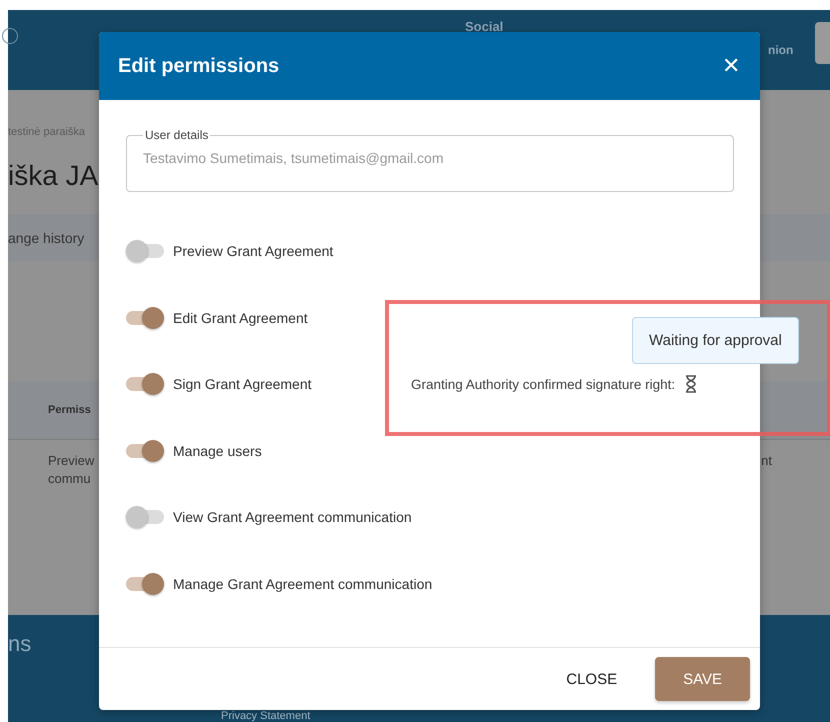 The height and width of the screenshot is (722, 830). What do you see at coordinates (715, 340) in the screenshot?
I see `tooltip: Waiting for approval` at bounding box center [715, 340].